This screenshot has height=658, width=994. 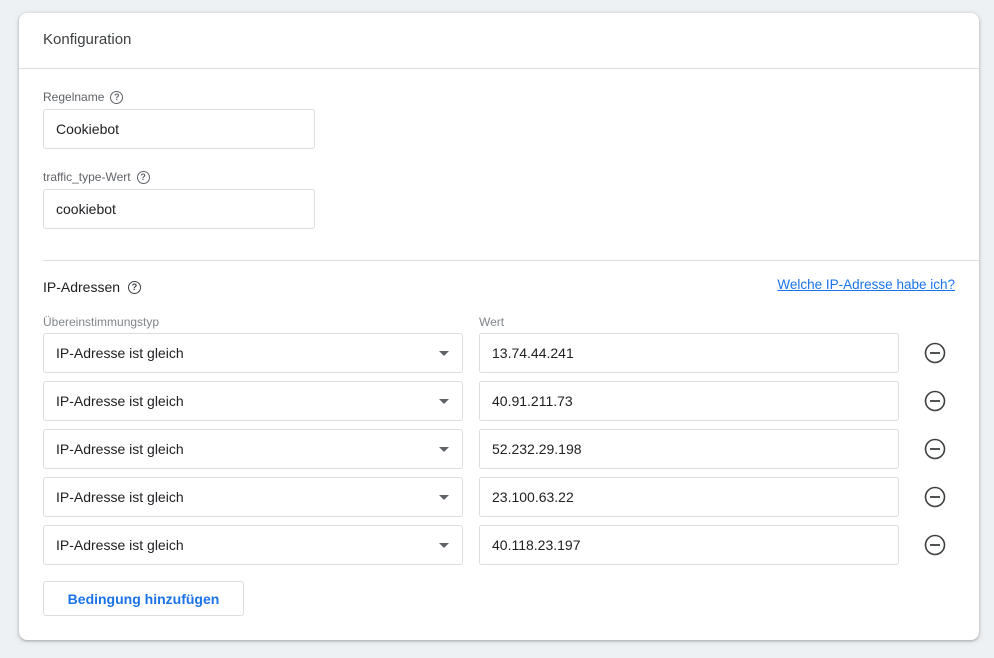 I want to click on card-title: Konfiguration, so click(x=87, y=39).